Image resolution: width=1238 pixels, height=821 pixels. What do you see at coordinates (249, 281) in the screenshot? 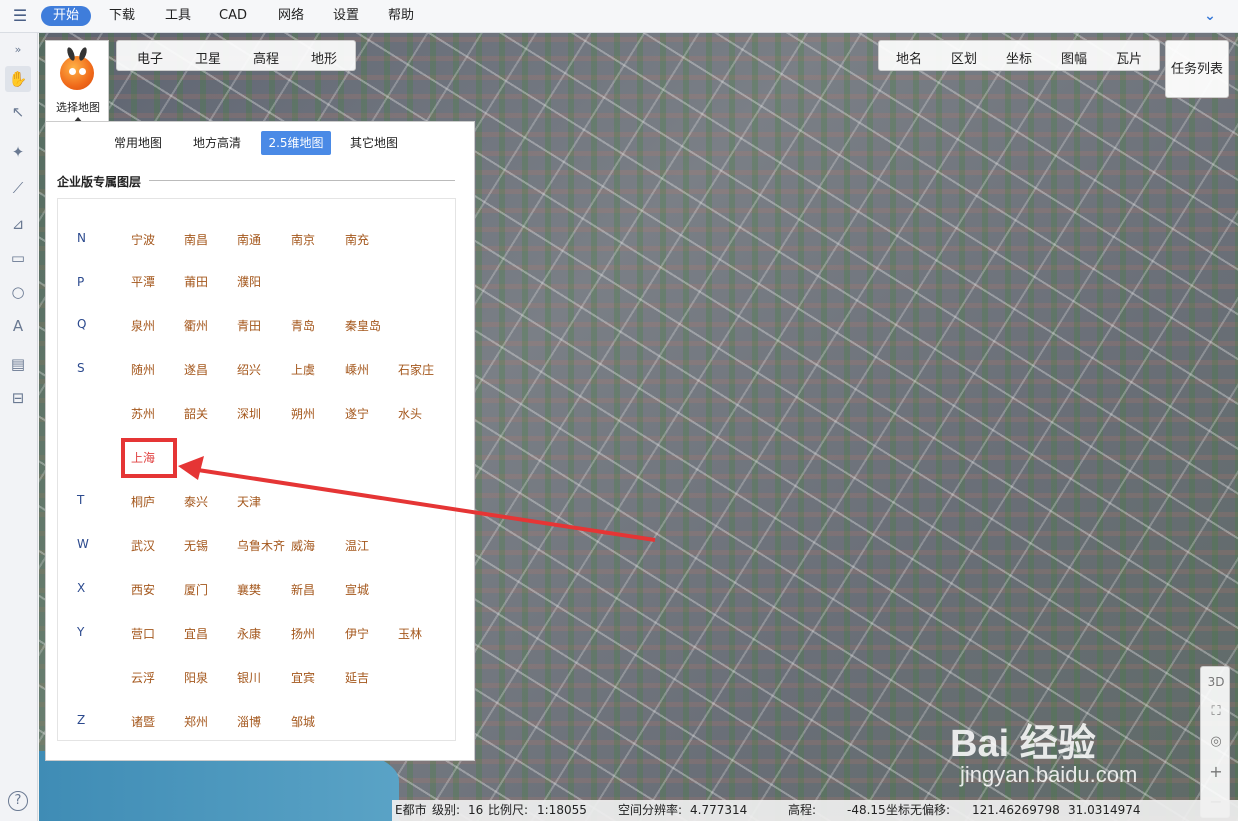
I see `city-item: 濮阳` at bounding box center [249, 281].